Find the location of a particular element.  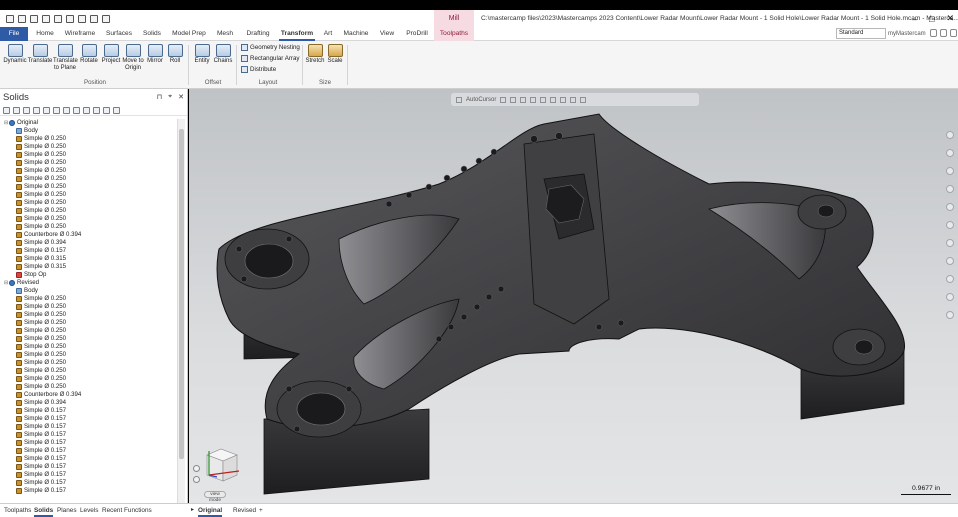

clear-colors-icon is located at coordinates (950, 297).